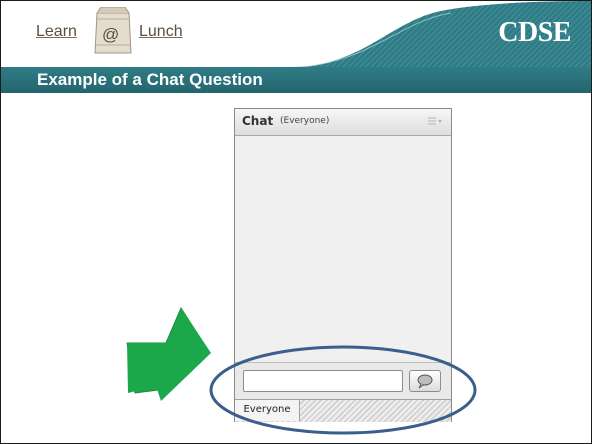 This screenshot has height=444, width=592. What do you see at coordinates (258, 121) in the screenshot?
I see `chat-title: Chat` at bounding box center [258, 121].